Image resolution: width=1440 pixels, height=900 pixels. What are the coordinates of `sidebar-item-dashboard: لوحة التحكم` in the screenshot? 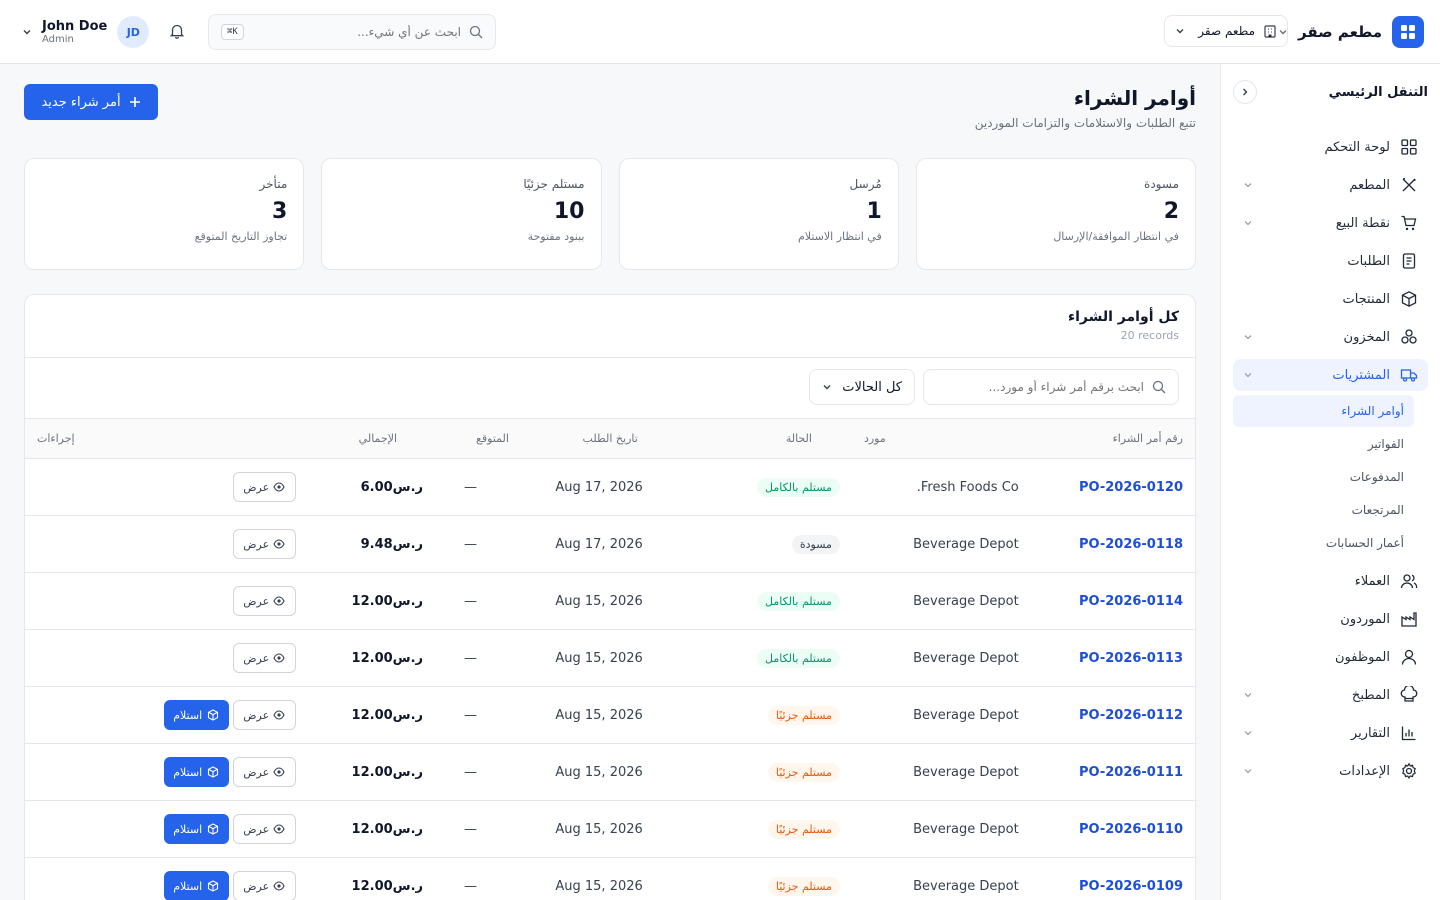 It's located at (1330, 147).